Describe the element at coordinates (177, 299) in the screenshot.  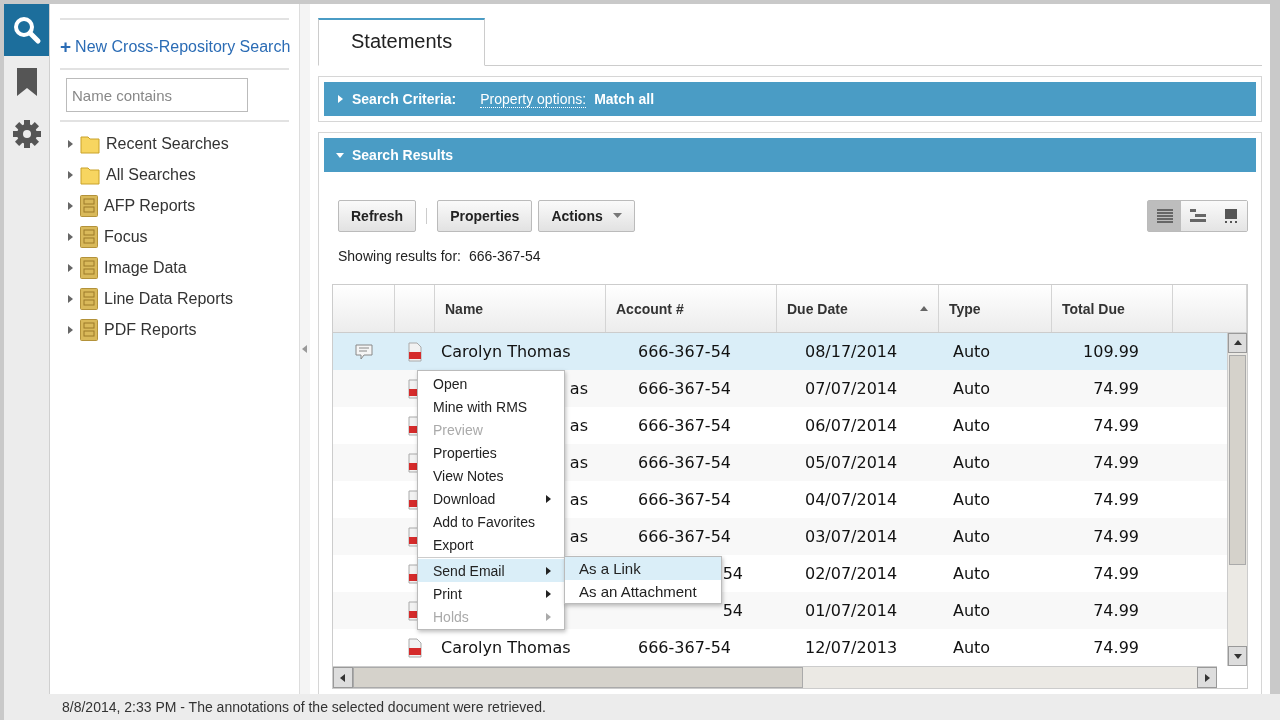
I see `tree-item: Line Data Reports` at that location.